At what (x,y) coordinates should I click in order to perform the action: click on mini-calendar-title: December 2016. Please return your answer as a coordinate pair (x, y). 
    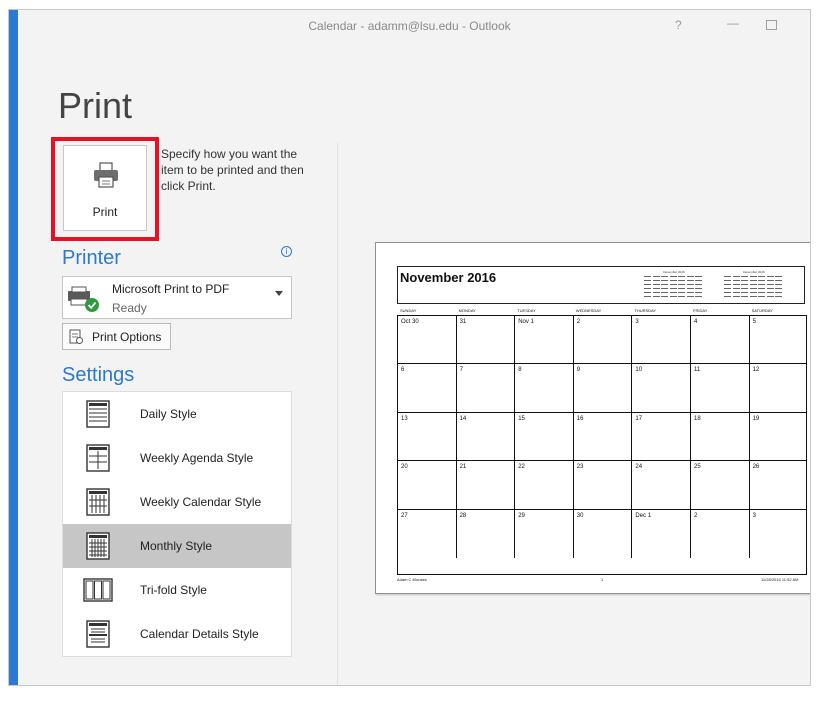
    Looking at the image, I should click on (754, 272).